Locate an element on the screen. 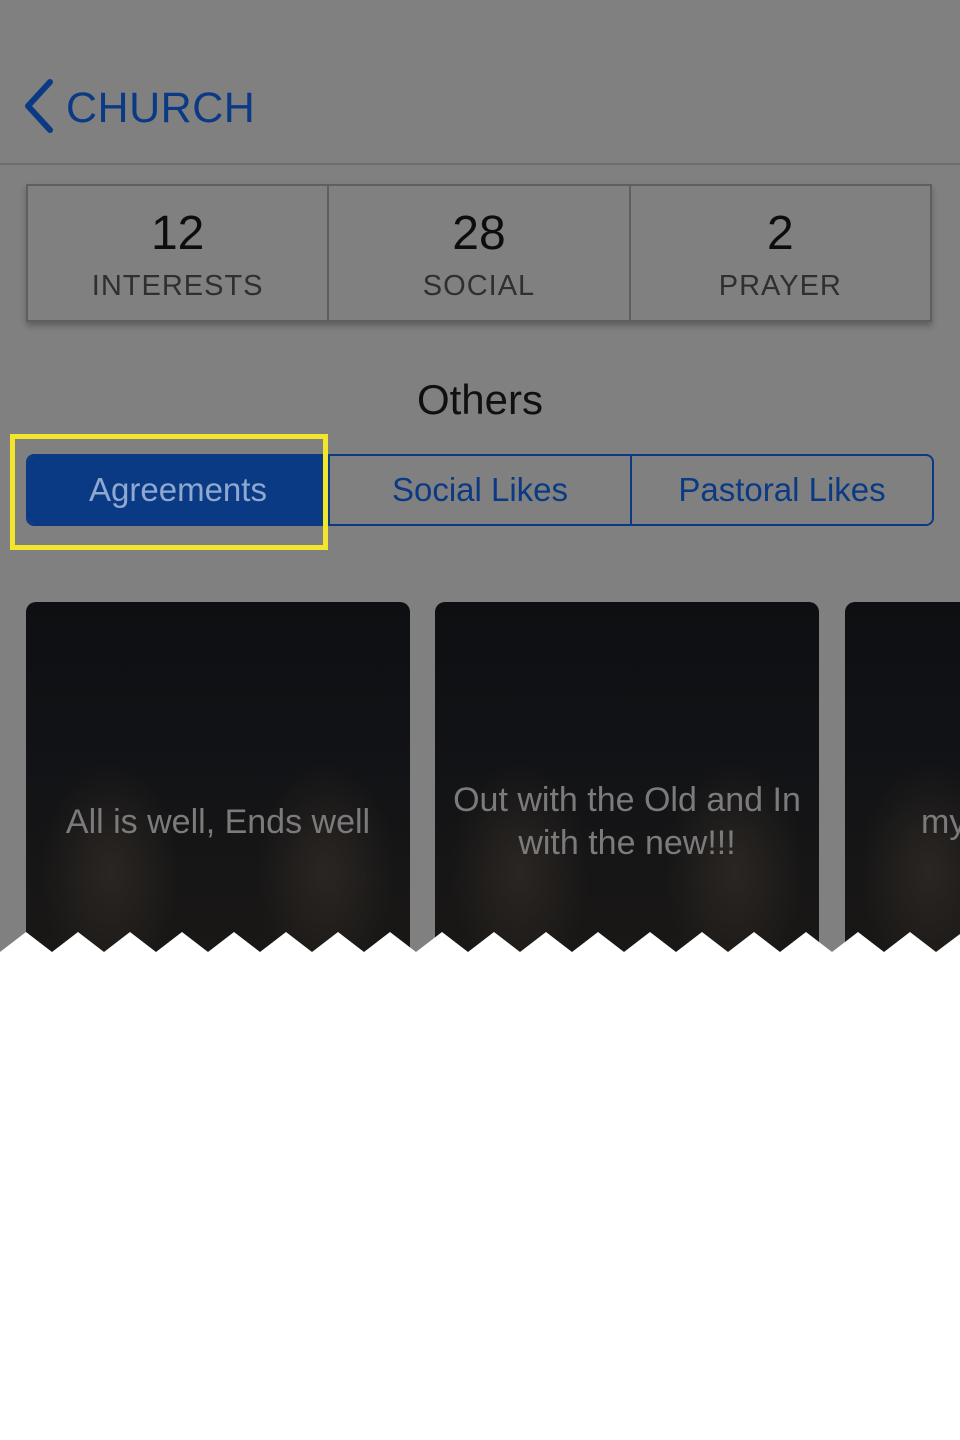 The height and width of the screenshot is (1440, 960). segment-pastoral-likes: Pastoral Likes is located at coordinates (782, 490).